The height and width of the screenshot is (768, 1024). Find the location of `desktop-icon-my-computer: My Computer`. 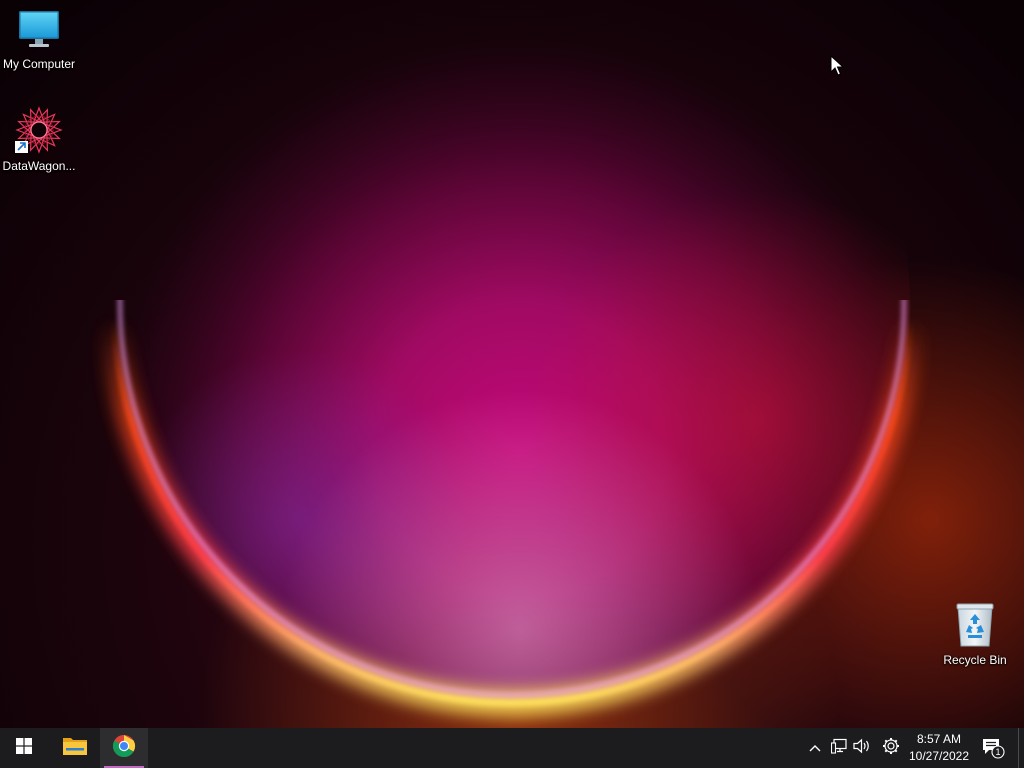

desktop-icon-my-computer: My Computer is located at coordinates (39, 40).